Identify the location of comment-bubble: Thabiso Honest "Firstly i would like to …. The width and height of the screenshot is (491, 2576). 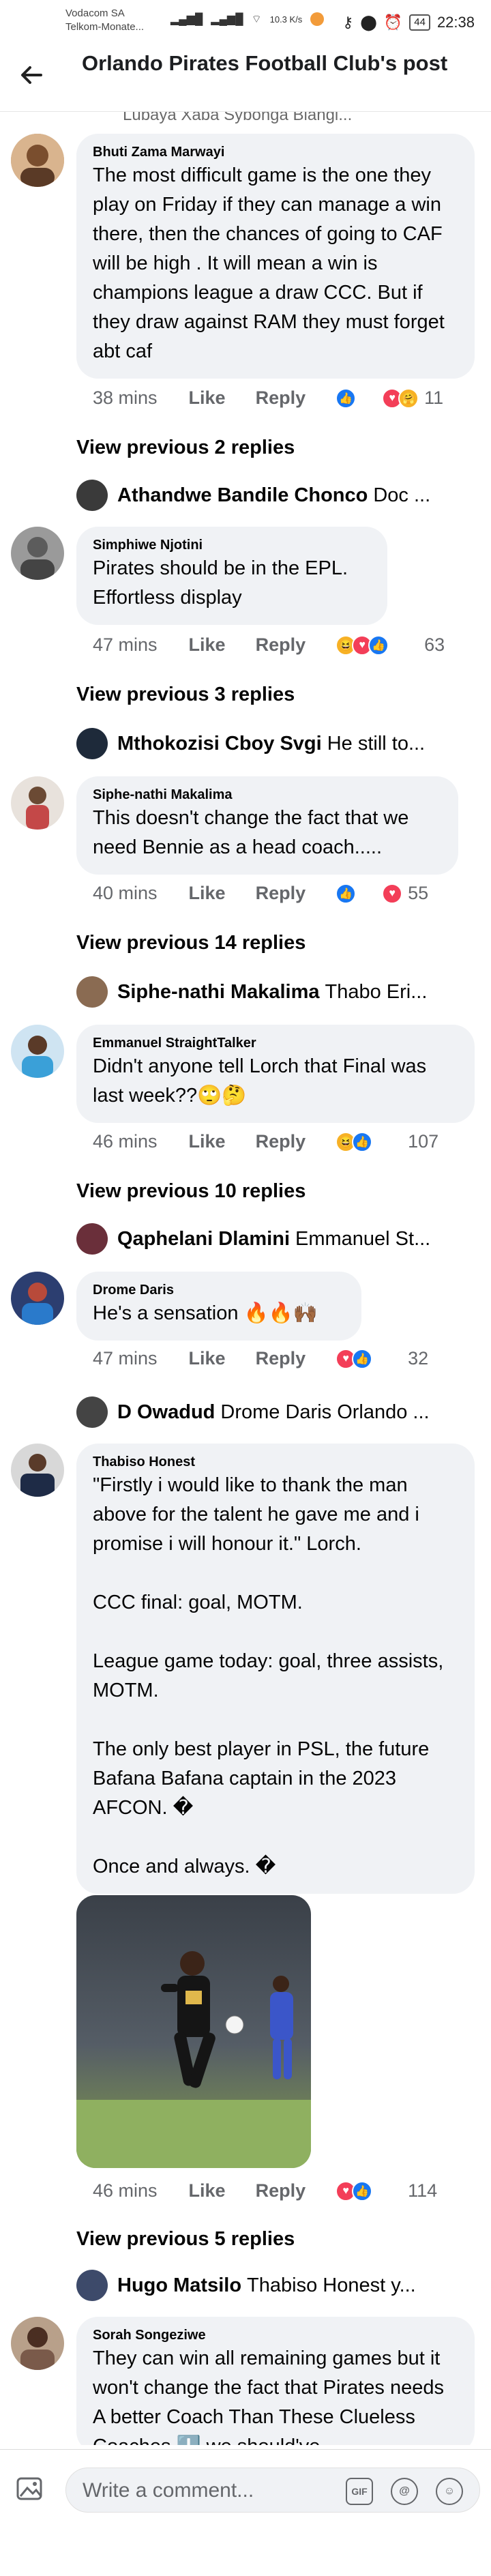
(275, 1669).